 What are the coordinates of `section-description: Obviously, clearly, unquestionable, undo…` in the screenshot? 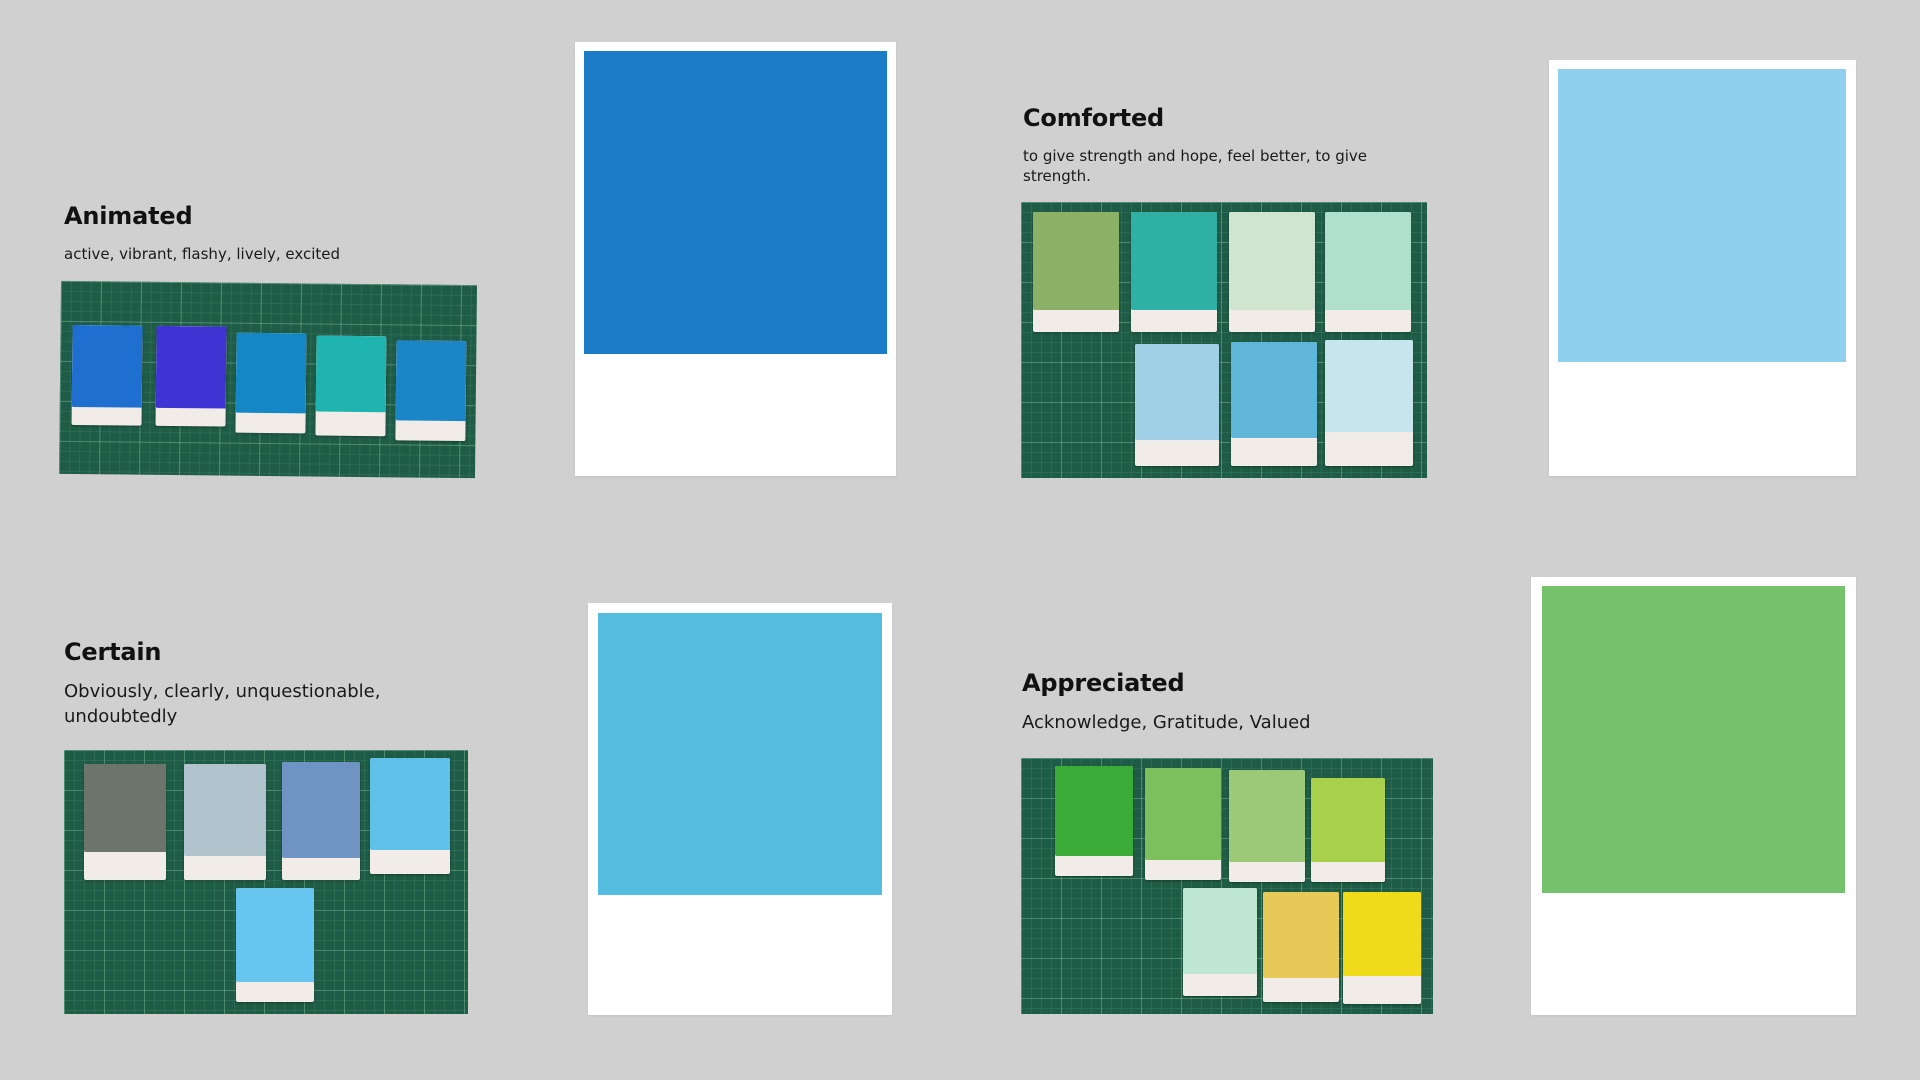 It's located at (222, 704).